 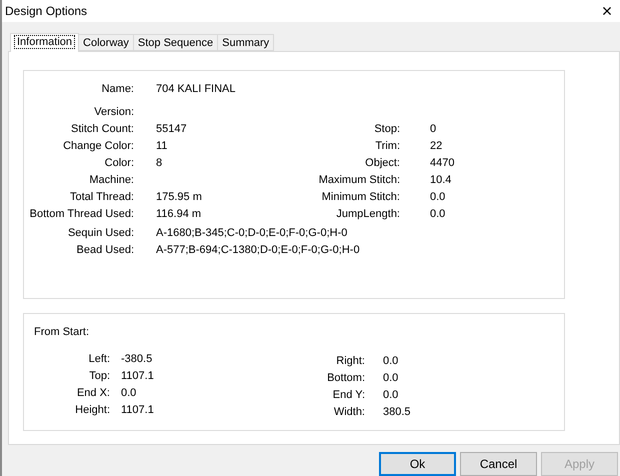 What do you see at coordinates (432, 129) in the screenshot?
I see `field-value: 0` at bounding box center [432, 129].